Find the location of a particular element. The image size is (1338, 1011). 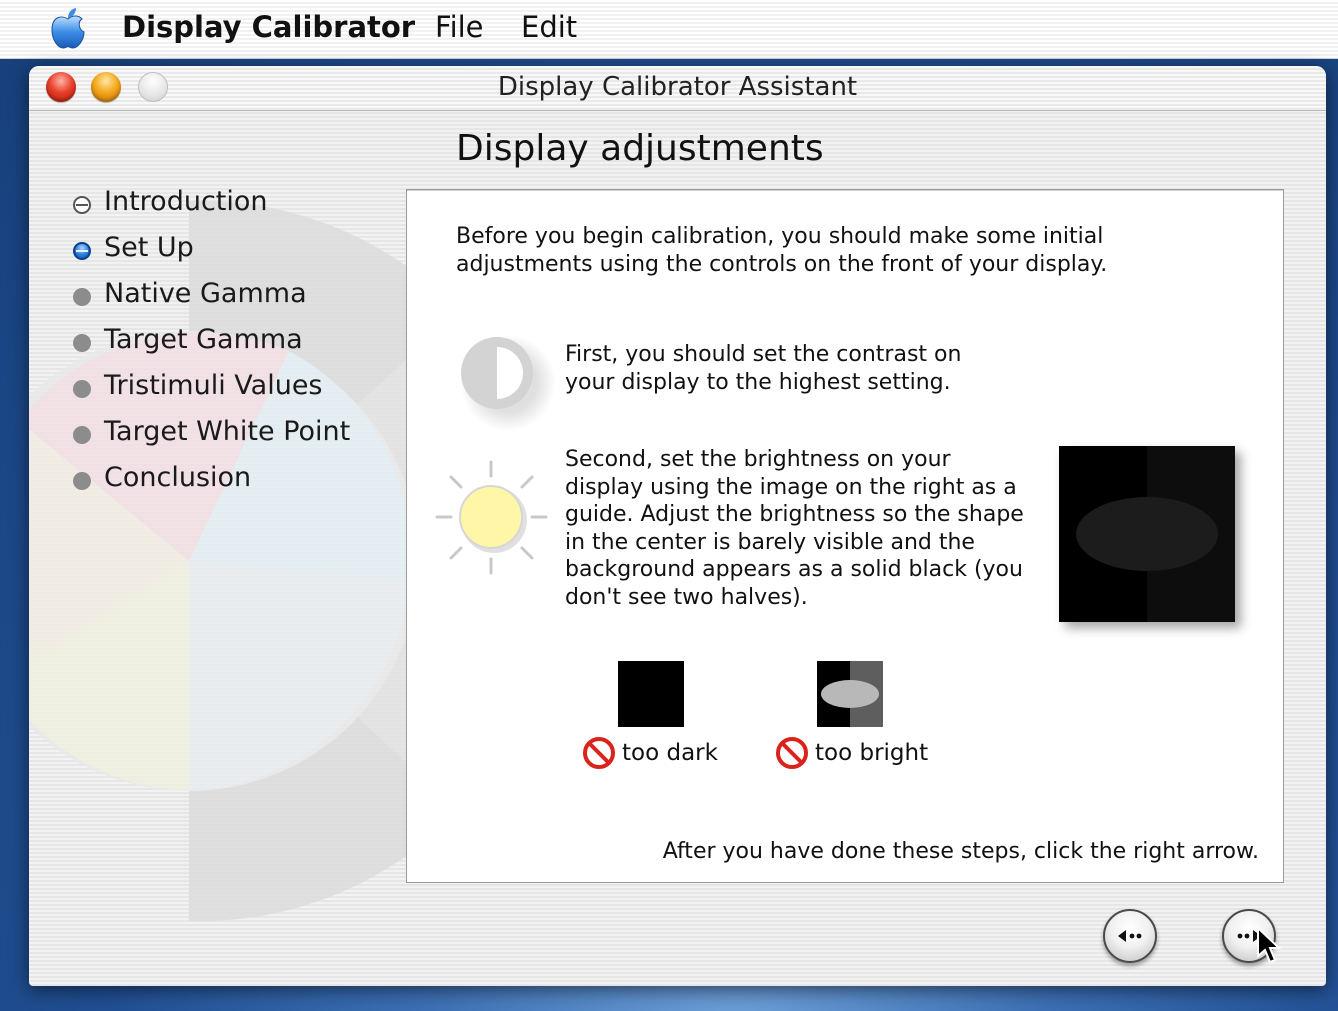

menu-bar: Display Calibrator File Edit is located at coordinates (669, 29).